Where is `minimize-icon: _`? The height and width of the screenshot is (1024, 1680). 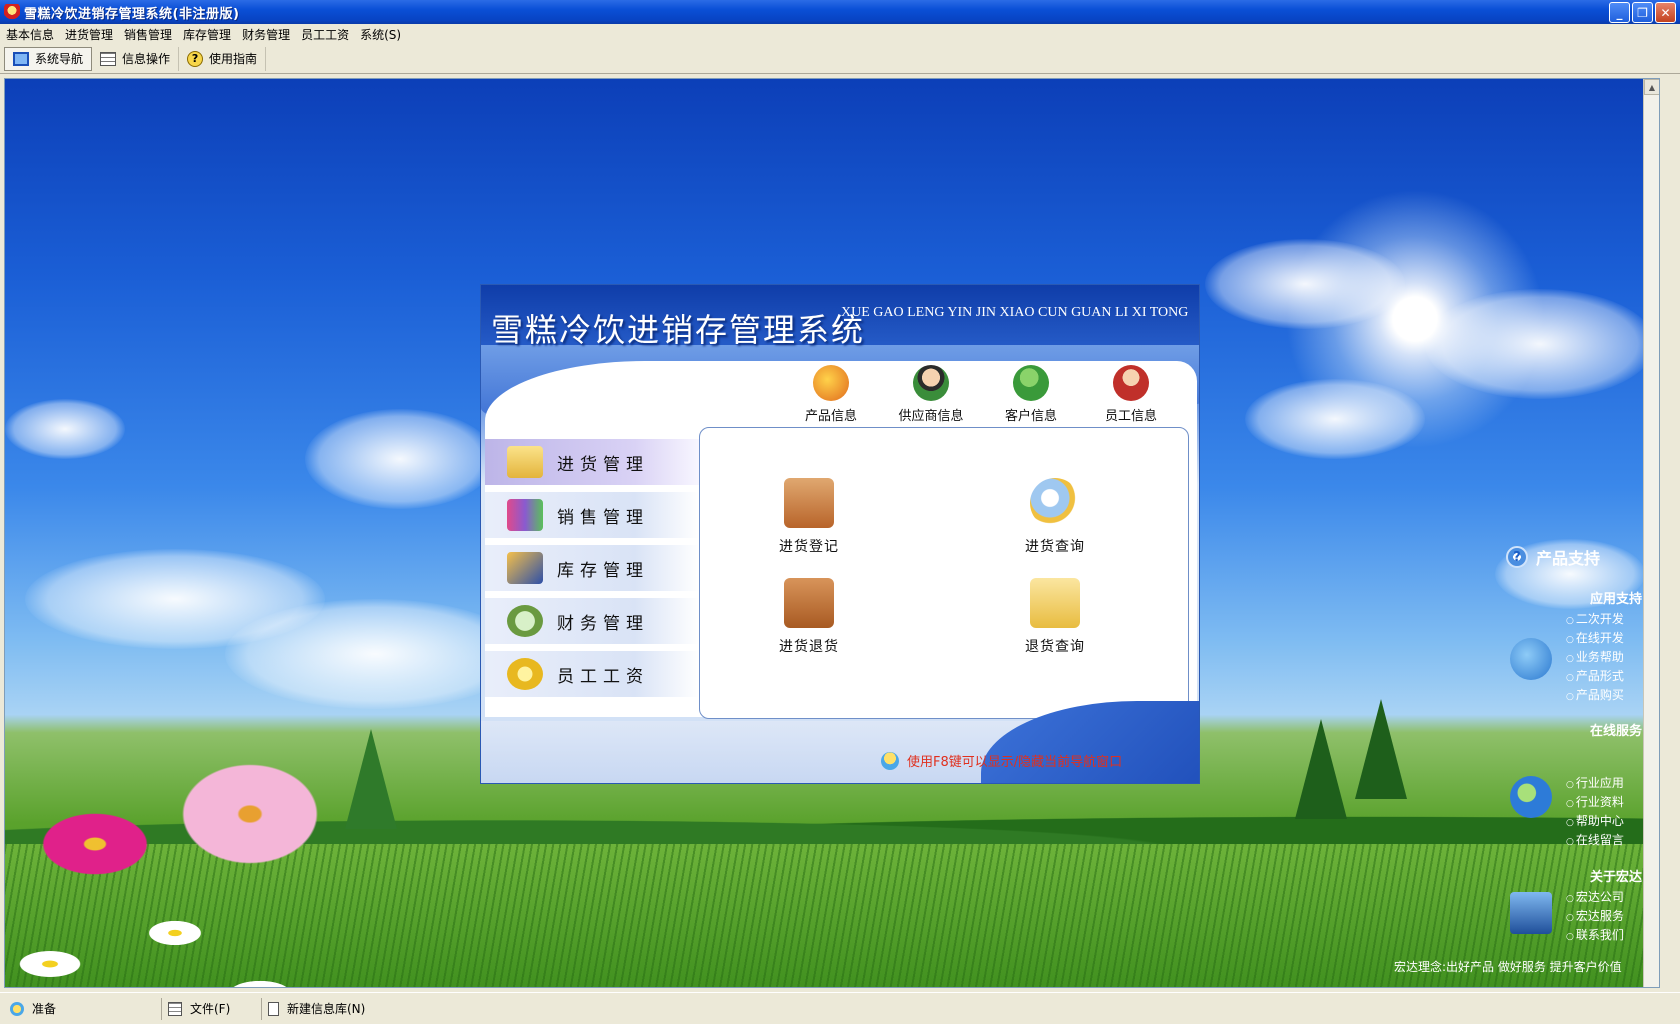 minimize-icon: _ is located at coordinates (1619, 12).